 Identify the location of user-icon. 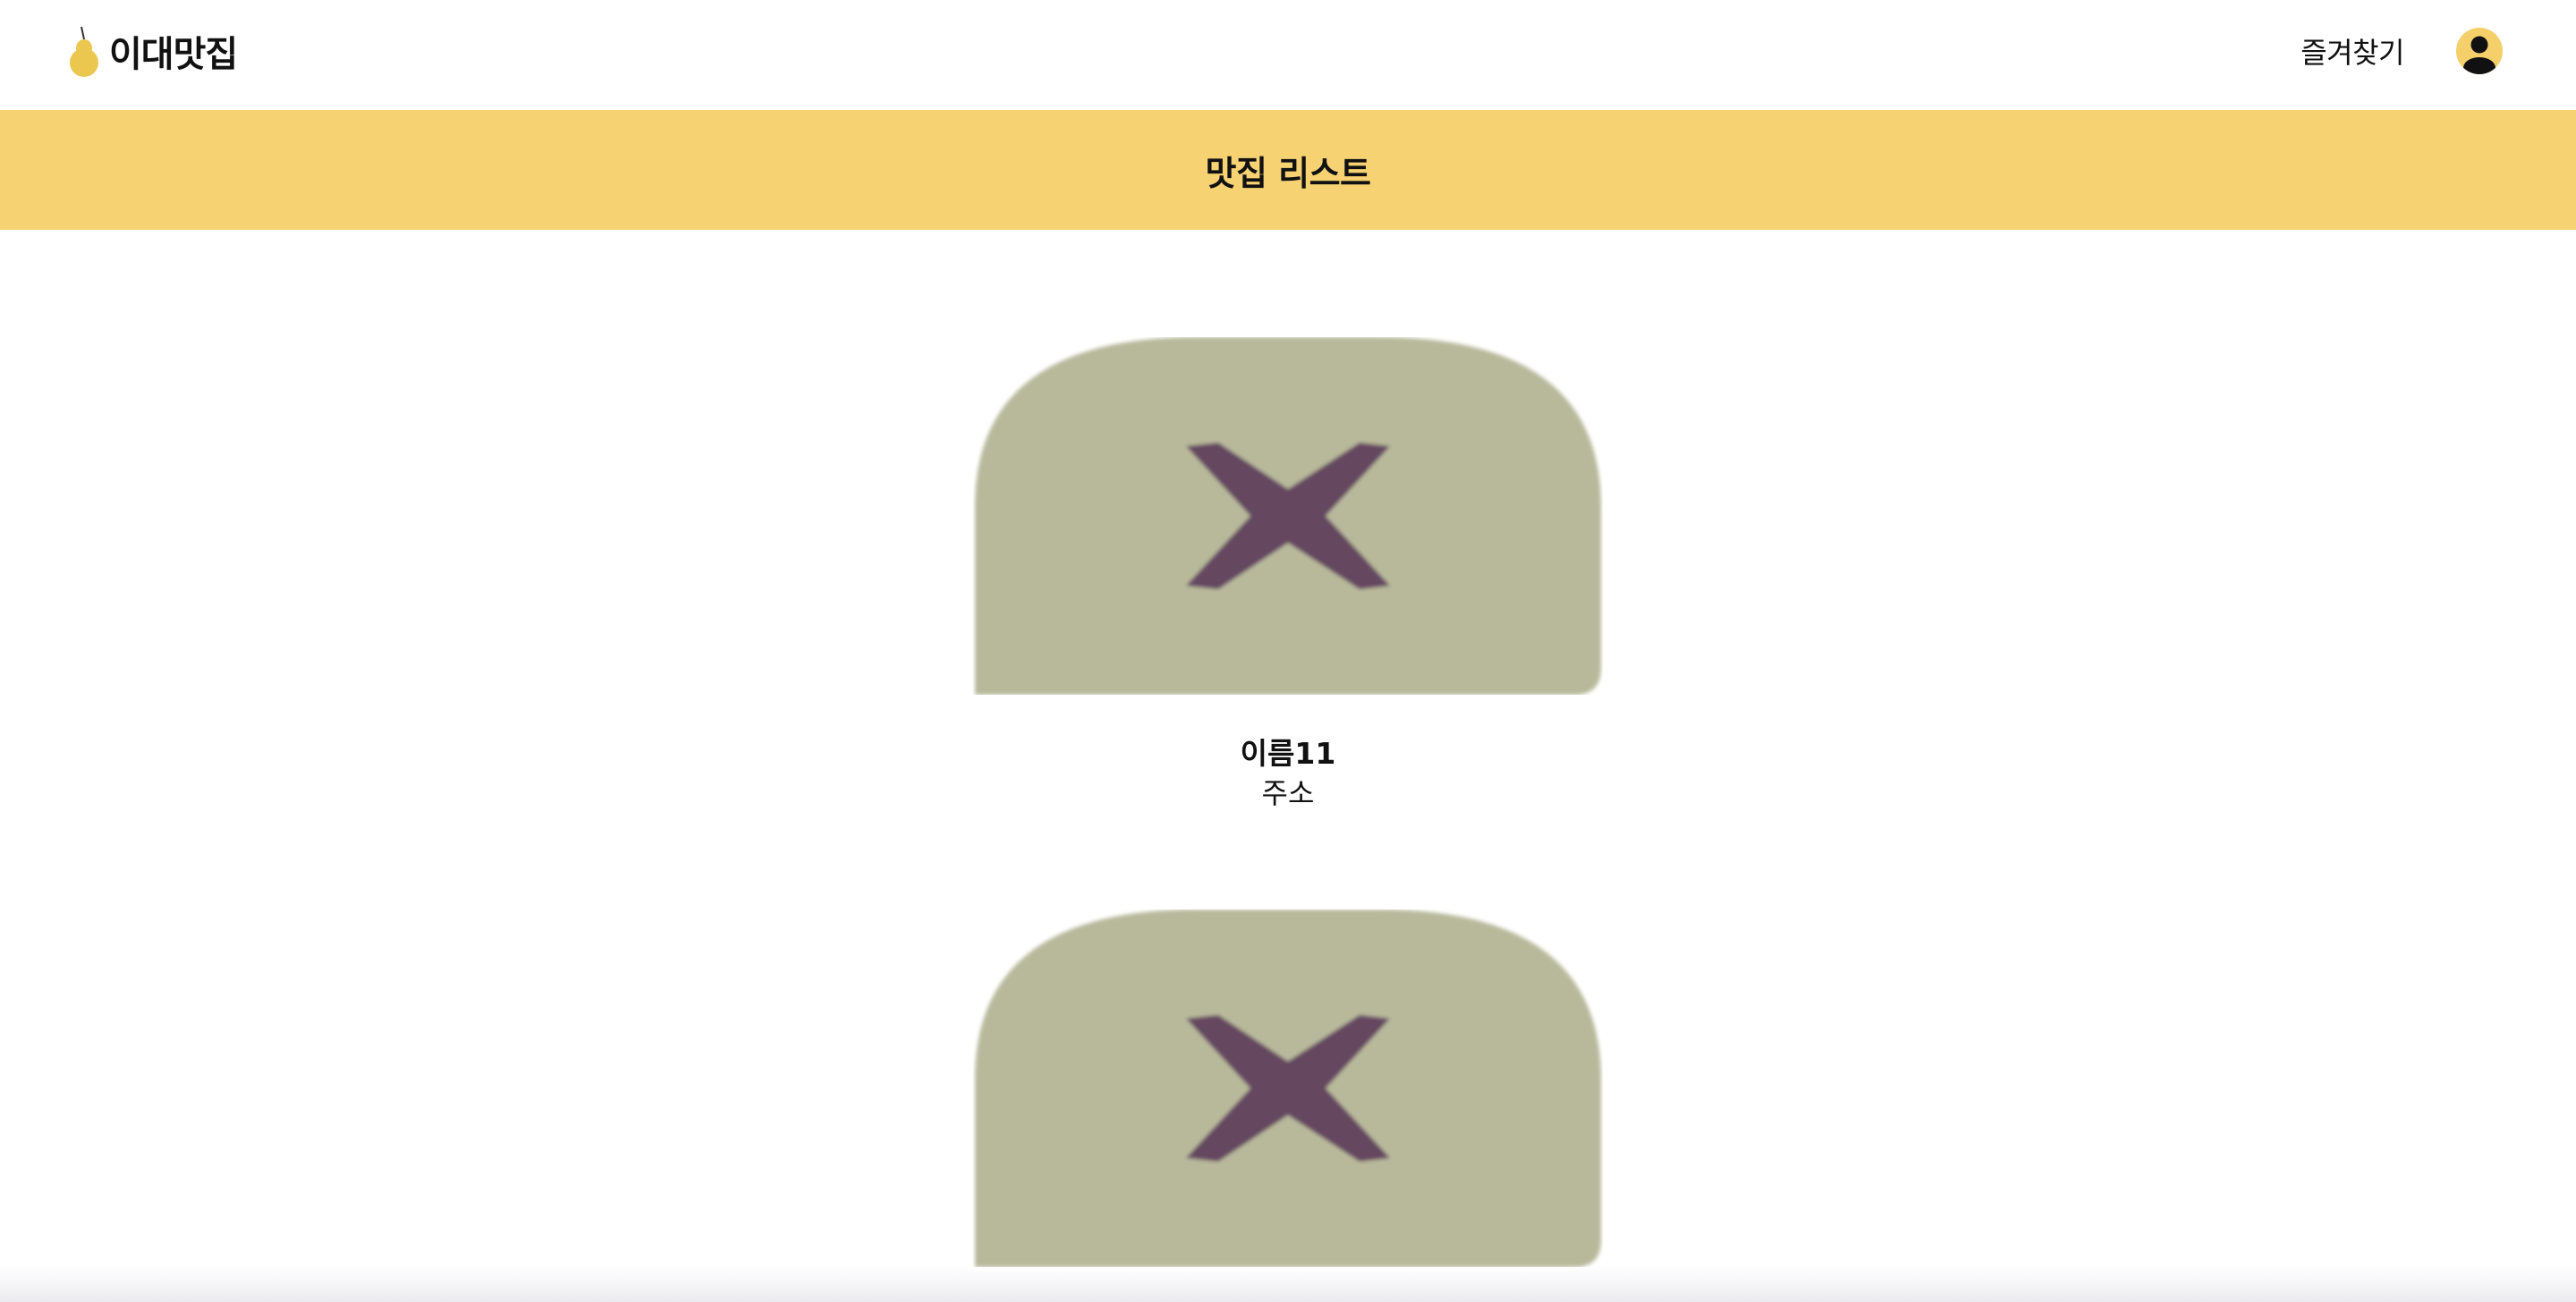
(2479, 51).